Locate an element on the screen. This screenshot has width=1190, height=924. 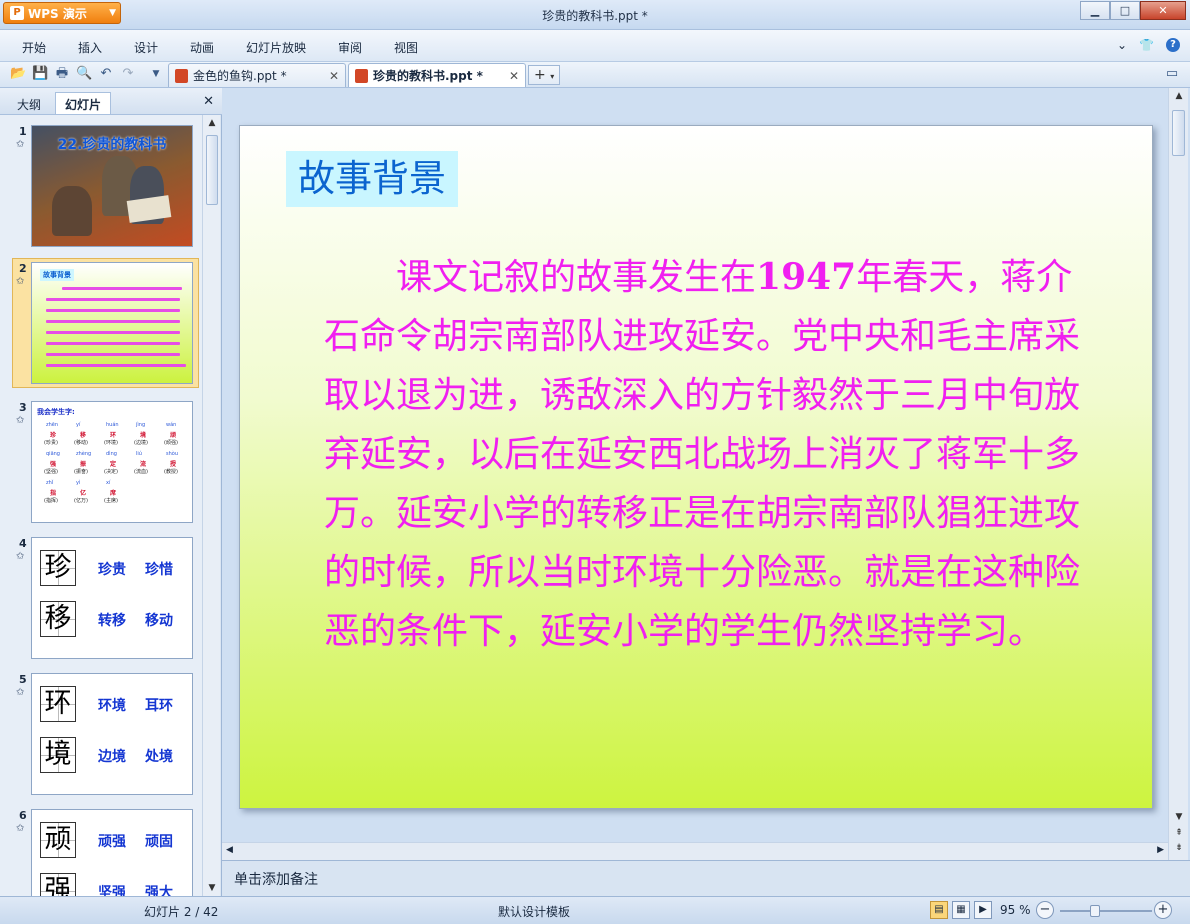
pinyin: yí is located at coordinates (78, 425).